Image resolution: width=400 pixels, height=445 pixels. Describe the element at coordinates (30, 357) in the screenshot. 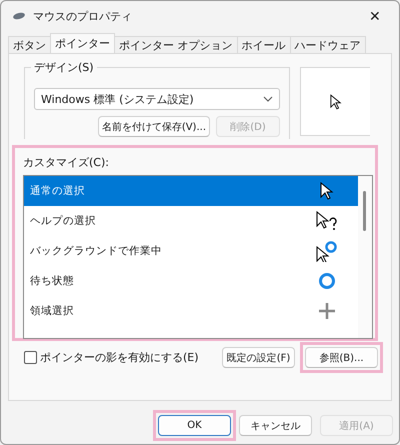

I see `shadow-checkbox` at that location.